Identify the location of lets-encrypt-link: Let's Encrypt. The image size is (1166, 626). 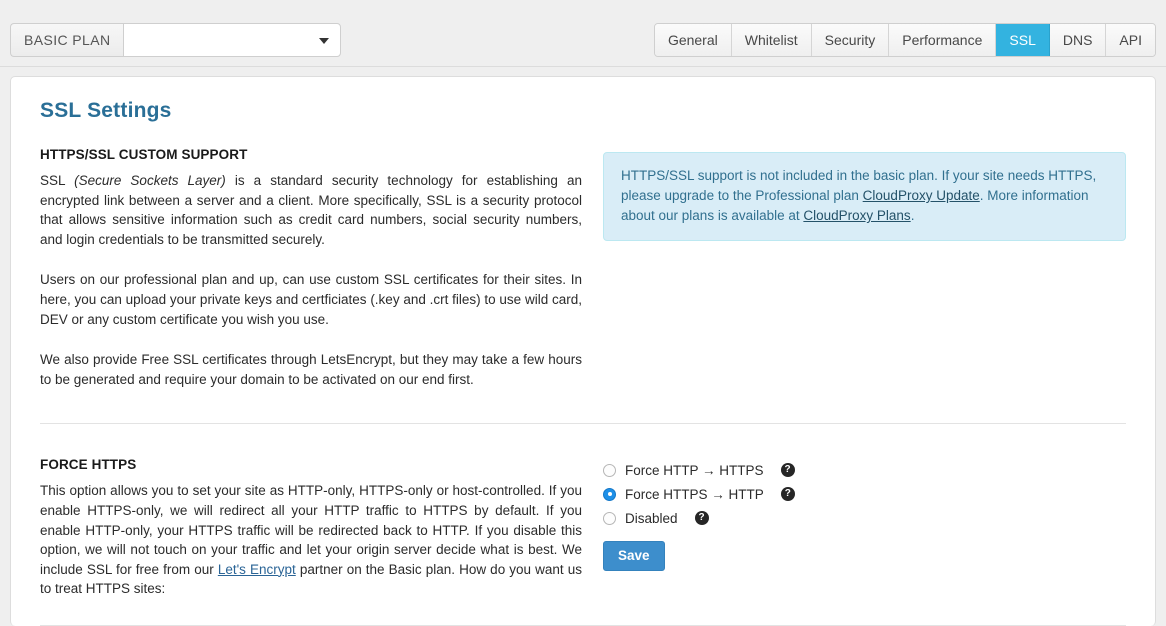
(257, 569).